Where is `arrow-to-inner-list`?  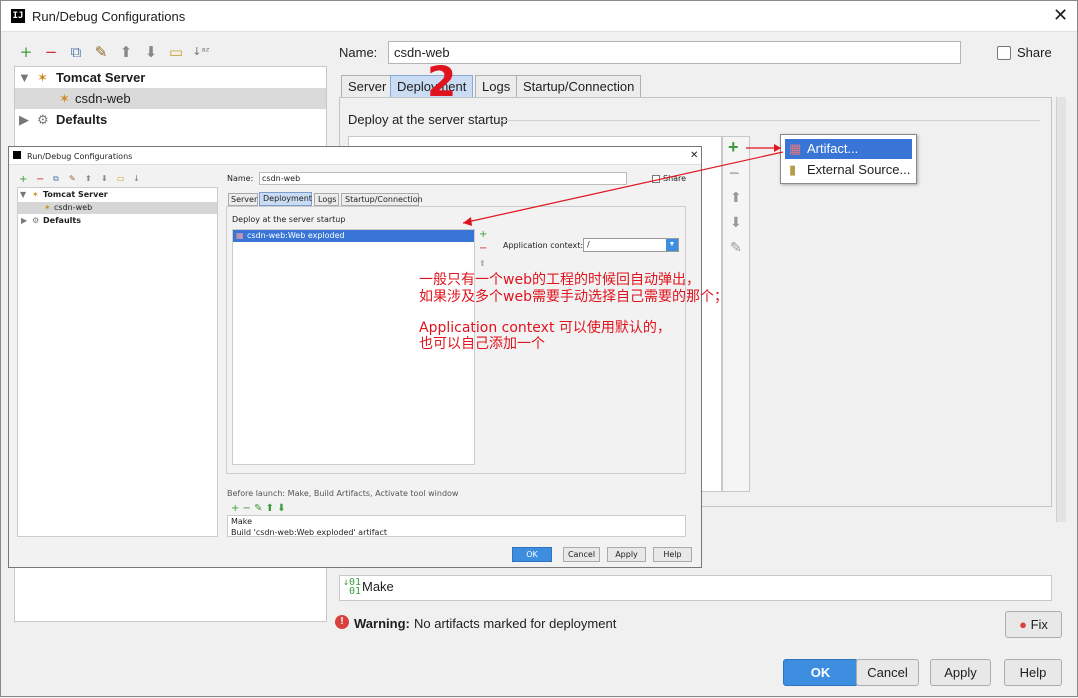 arrow-to-inner-list is located at coordinates (623, 187).